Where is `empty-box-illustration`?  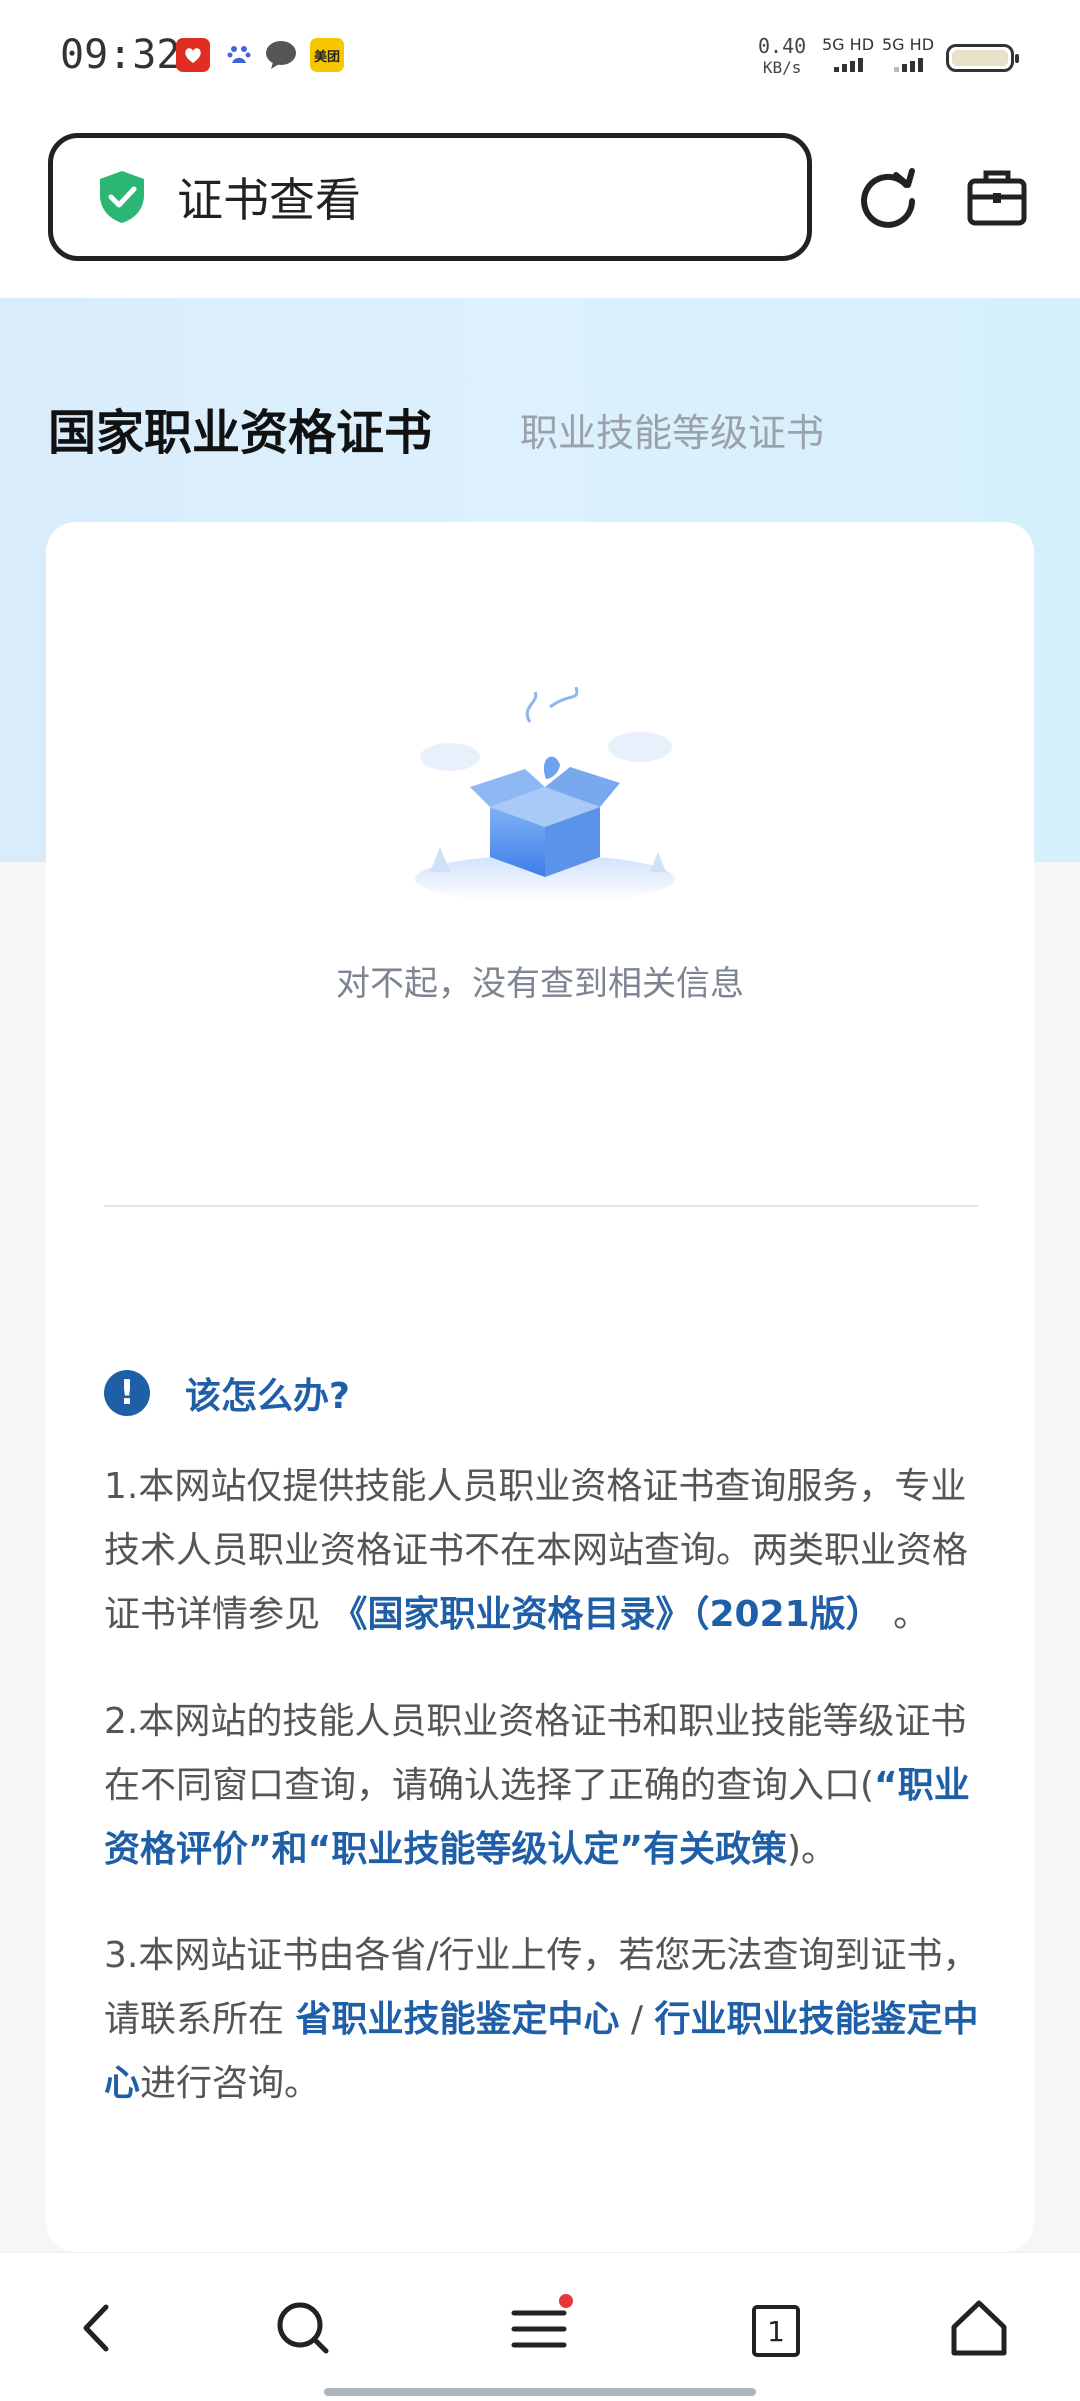 empty-box-illustration is located at coordinates (545, 795).